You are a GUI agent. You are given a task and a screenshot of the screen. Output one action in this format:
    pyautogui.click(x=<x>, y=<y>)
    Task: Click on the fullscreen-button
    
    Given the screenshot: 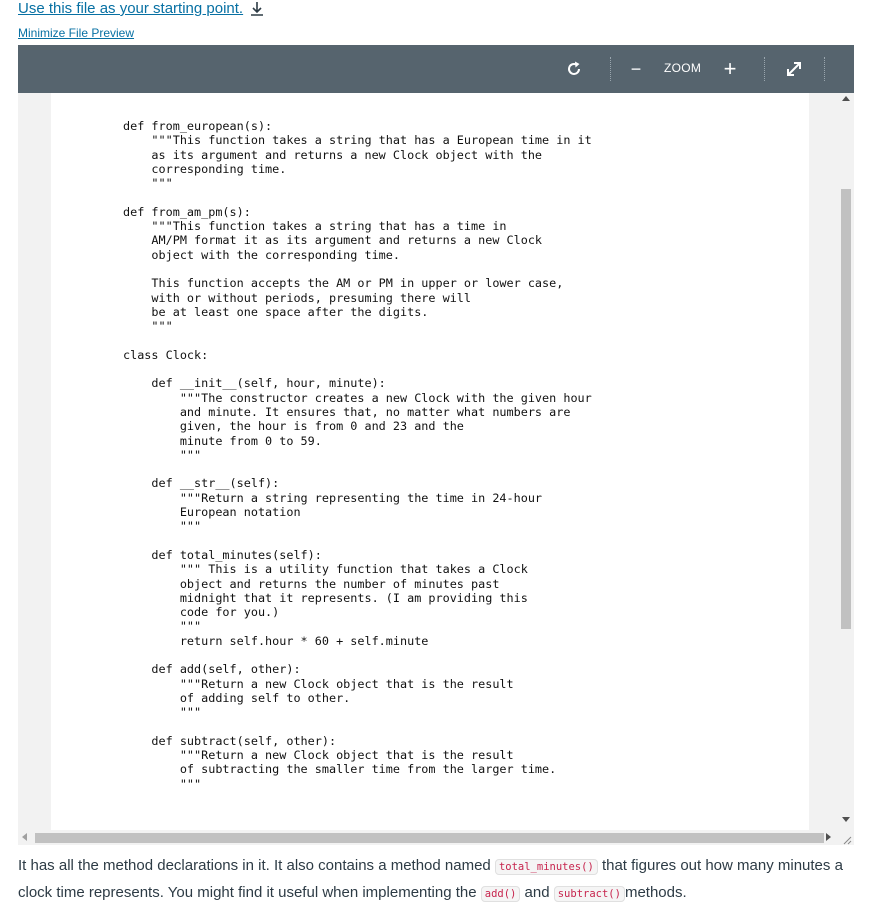 What is the action you would take?
    pyautogui.click(x=794, y=69)
    